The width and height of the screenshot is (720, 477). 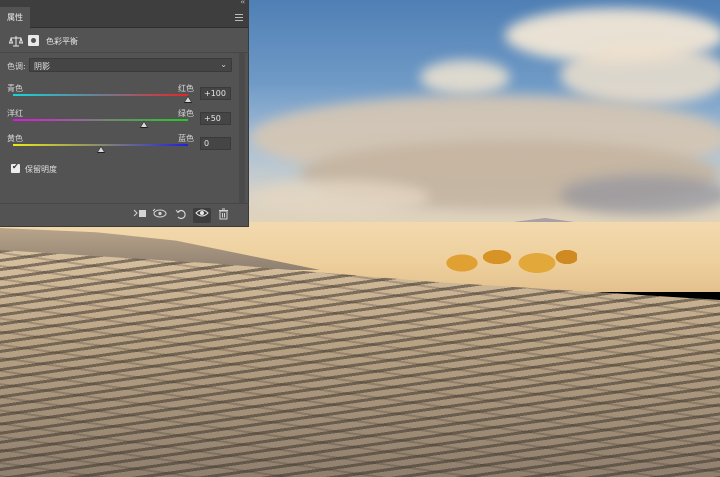 I want to click on collapse-panel-icon: ‹‹, so click(x=242, y=3).